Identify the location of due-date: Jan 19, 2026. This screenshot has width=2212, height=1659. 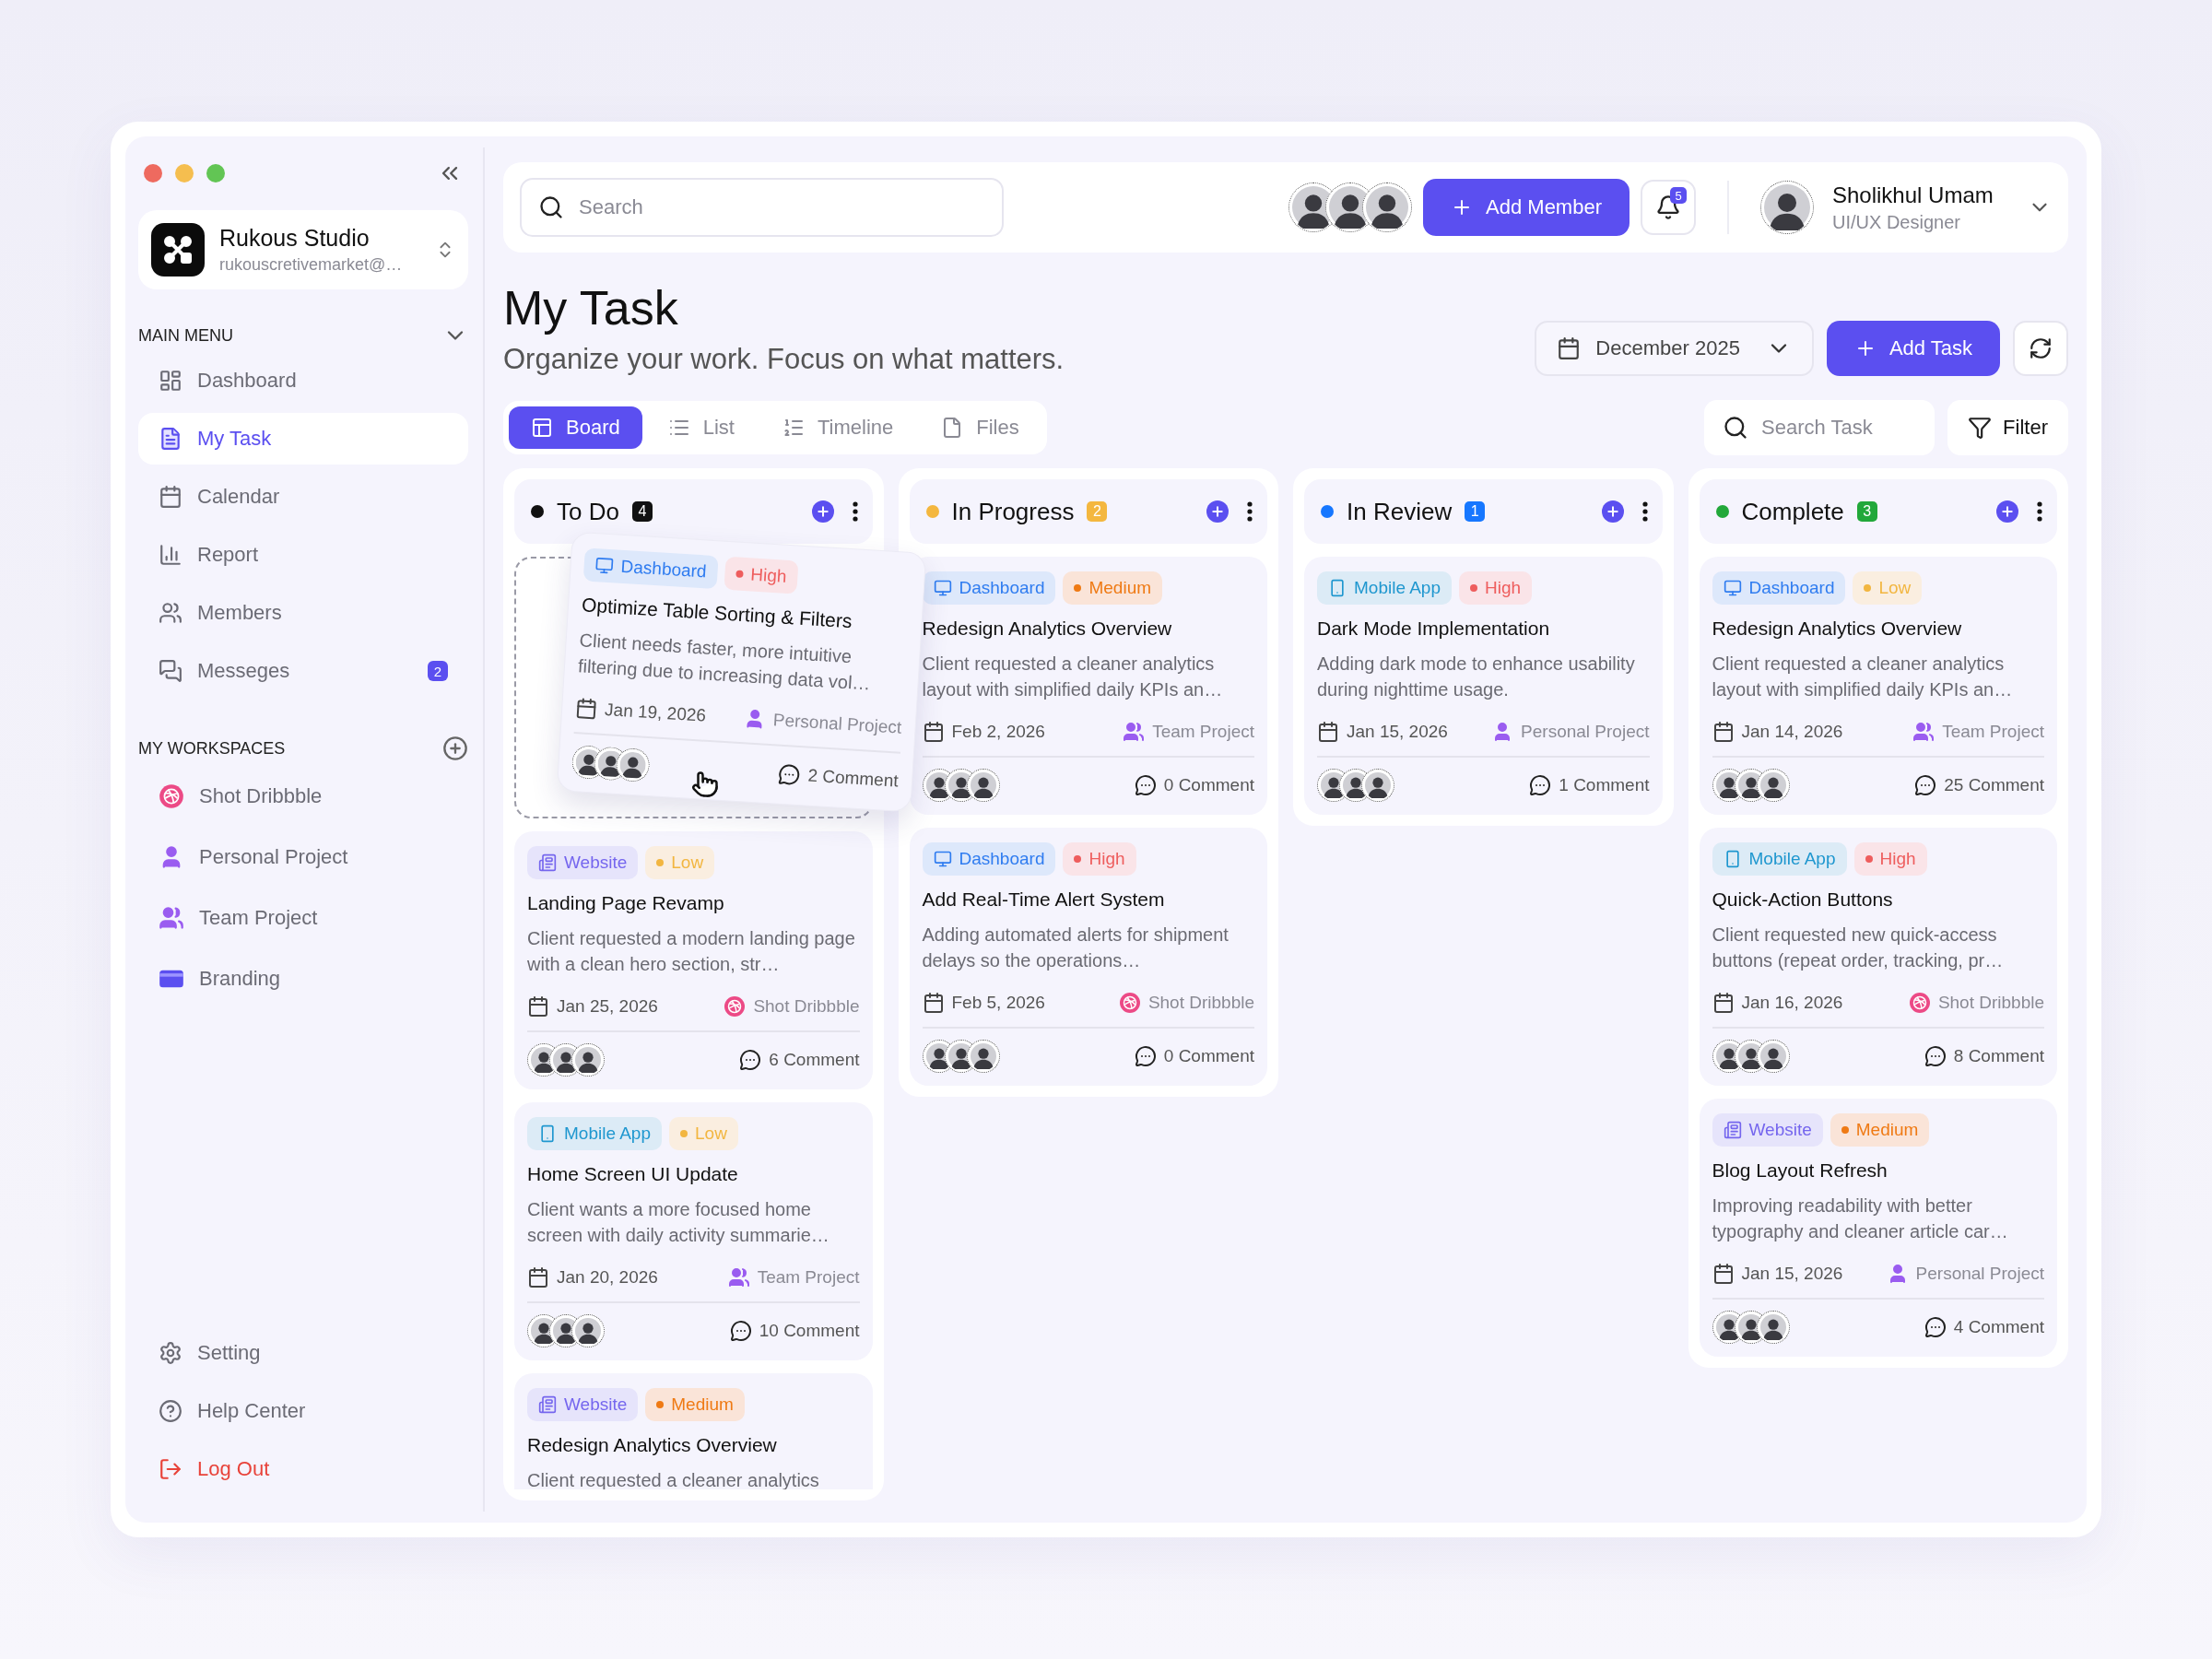
(640, 712).